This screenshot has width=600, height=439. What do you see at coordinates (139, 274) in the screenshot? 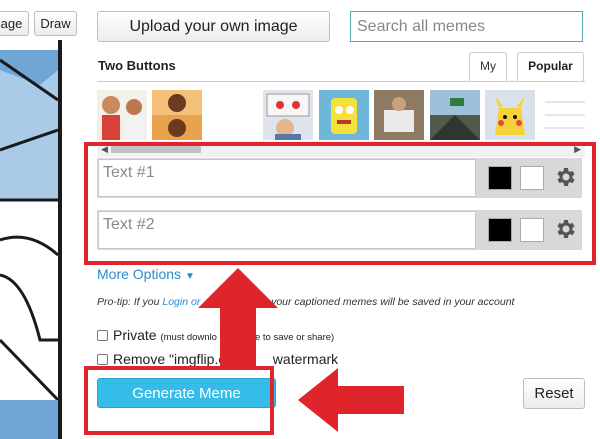
I see `more-options-label: More Options` at bounding box center [139, 274].